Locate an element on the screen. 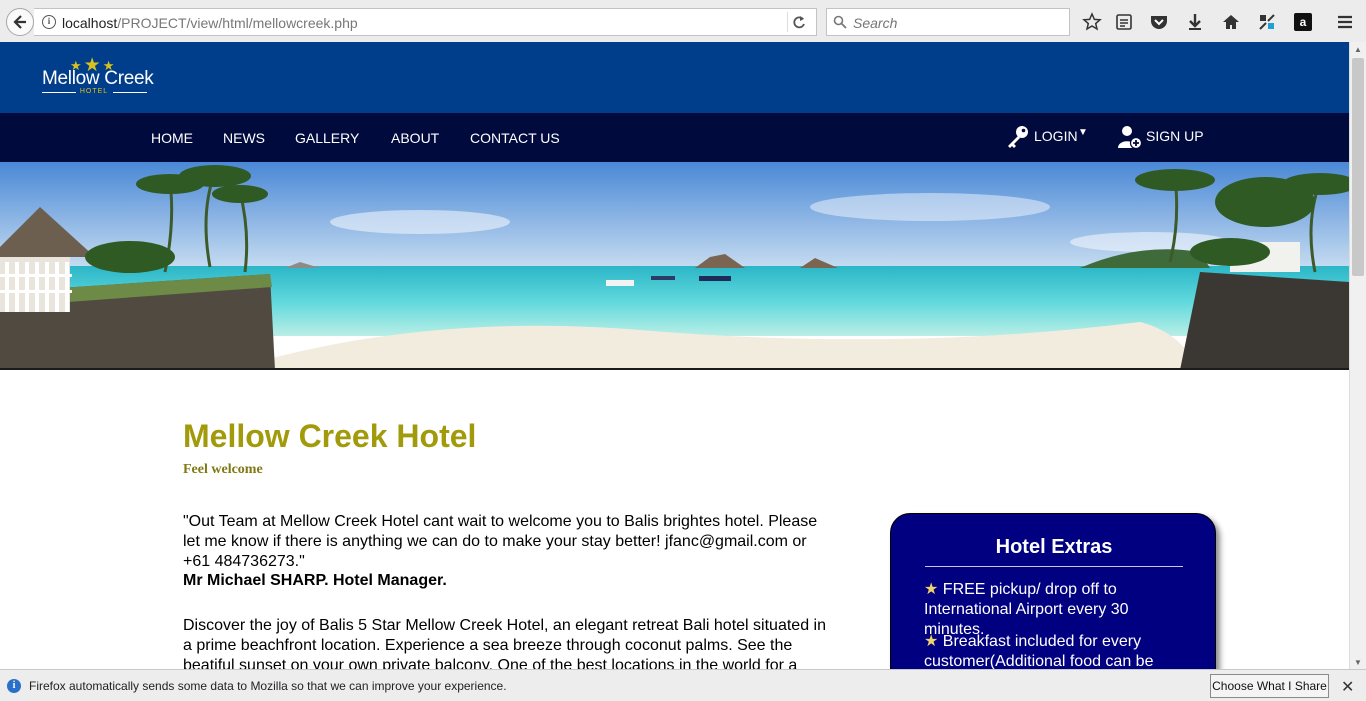  nav-home: HOME is located at coordinates (172, 138).